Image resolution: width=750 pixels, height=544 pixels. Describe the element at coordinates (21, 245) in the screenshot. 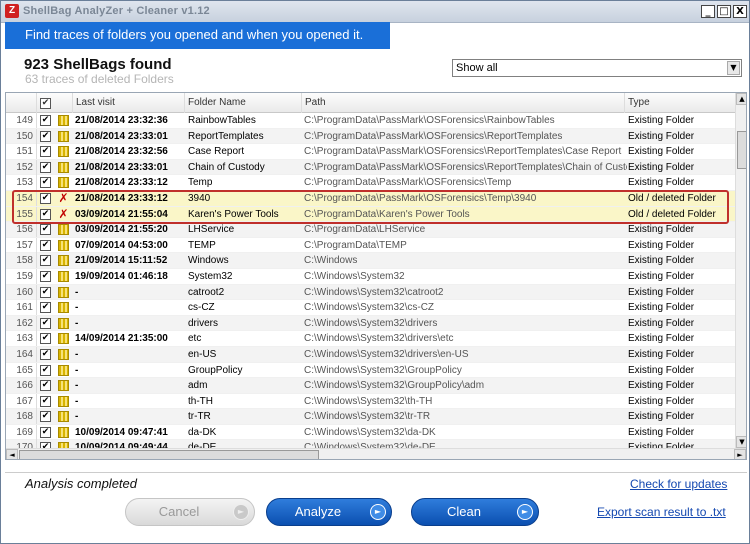

I see `row-number: 157` at that location.